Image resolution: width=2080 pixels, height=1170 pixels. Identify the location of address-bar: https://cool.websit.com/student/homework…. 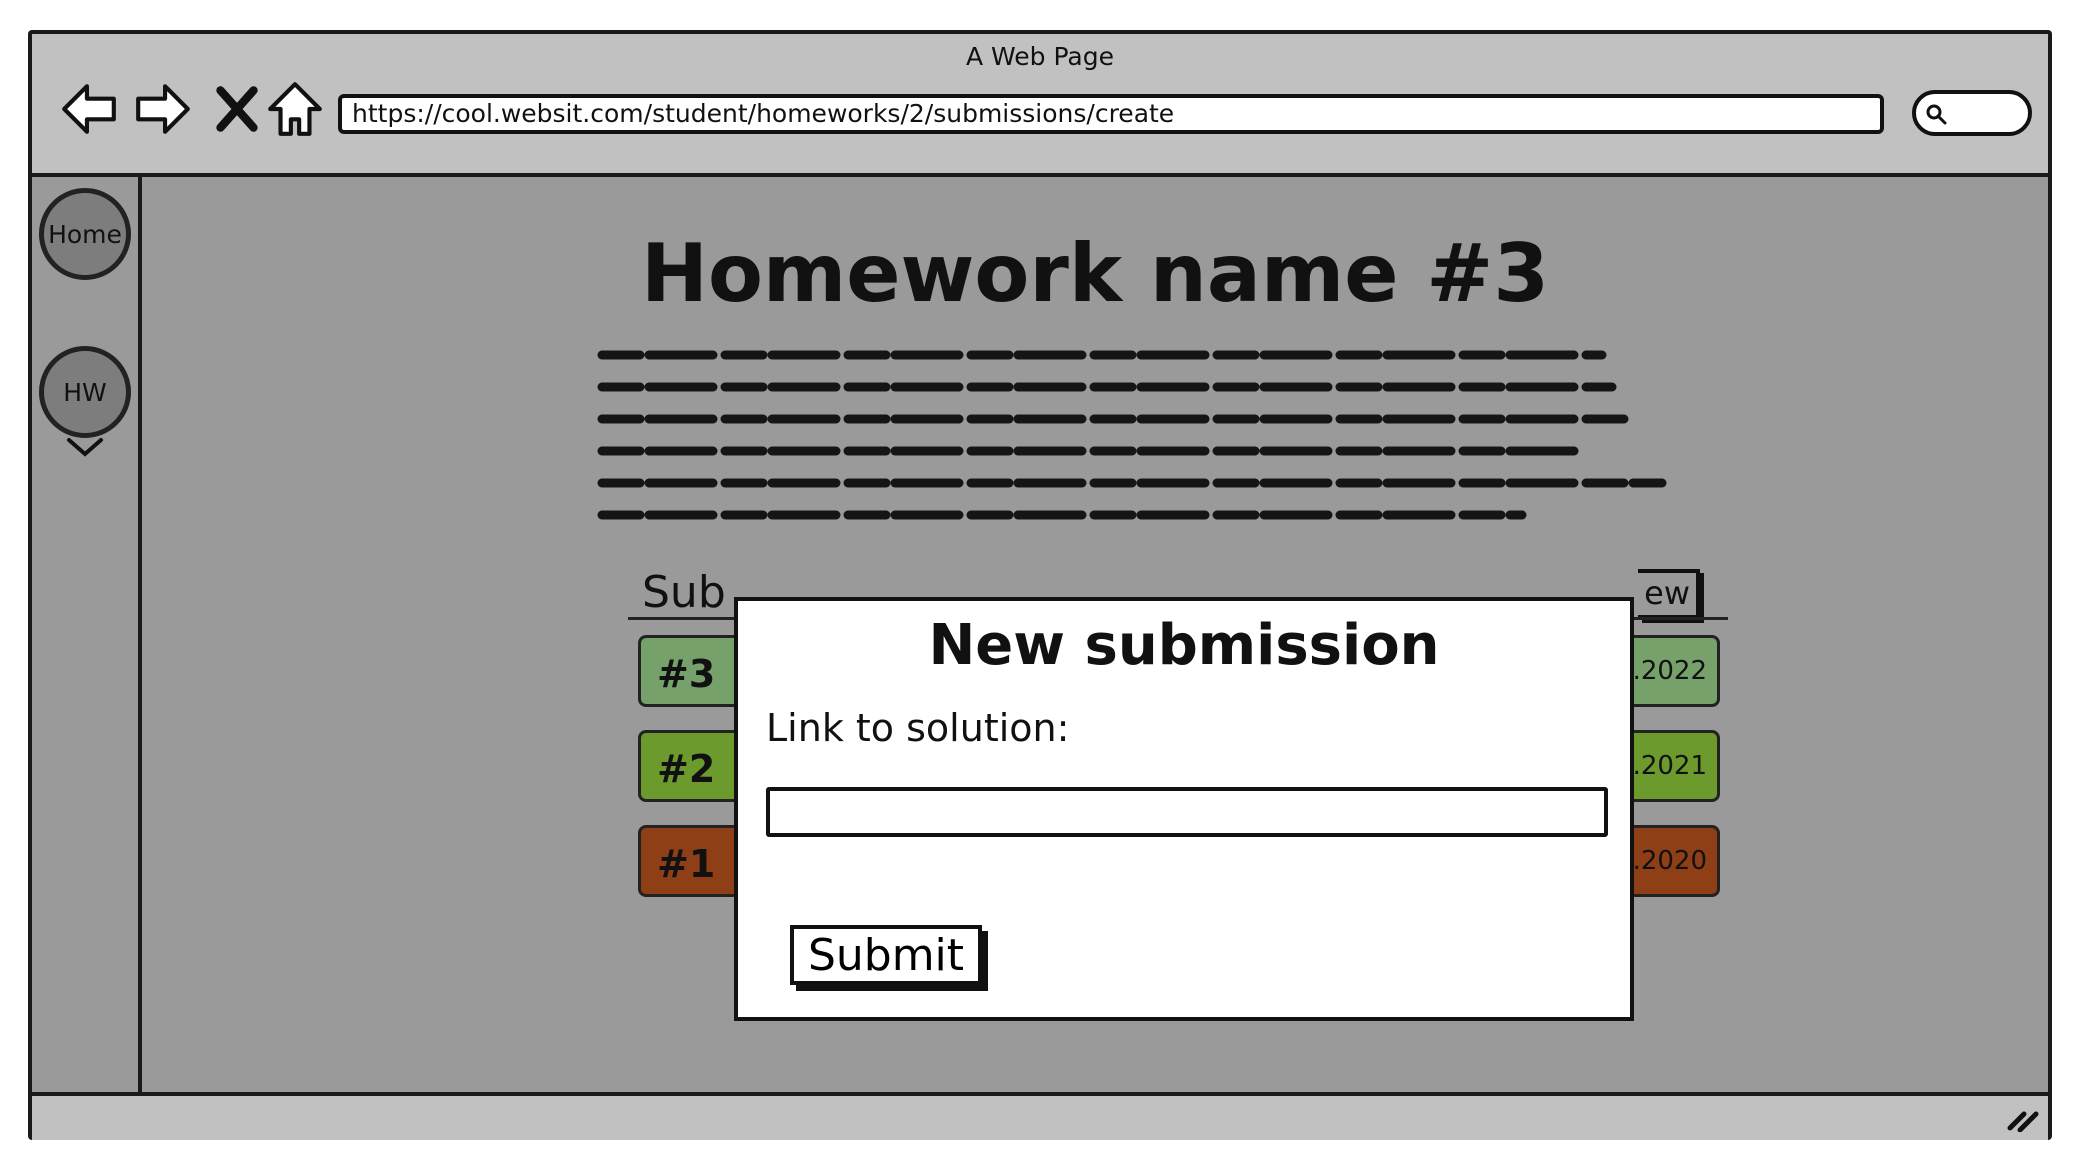
(1111, 114).